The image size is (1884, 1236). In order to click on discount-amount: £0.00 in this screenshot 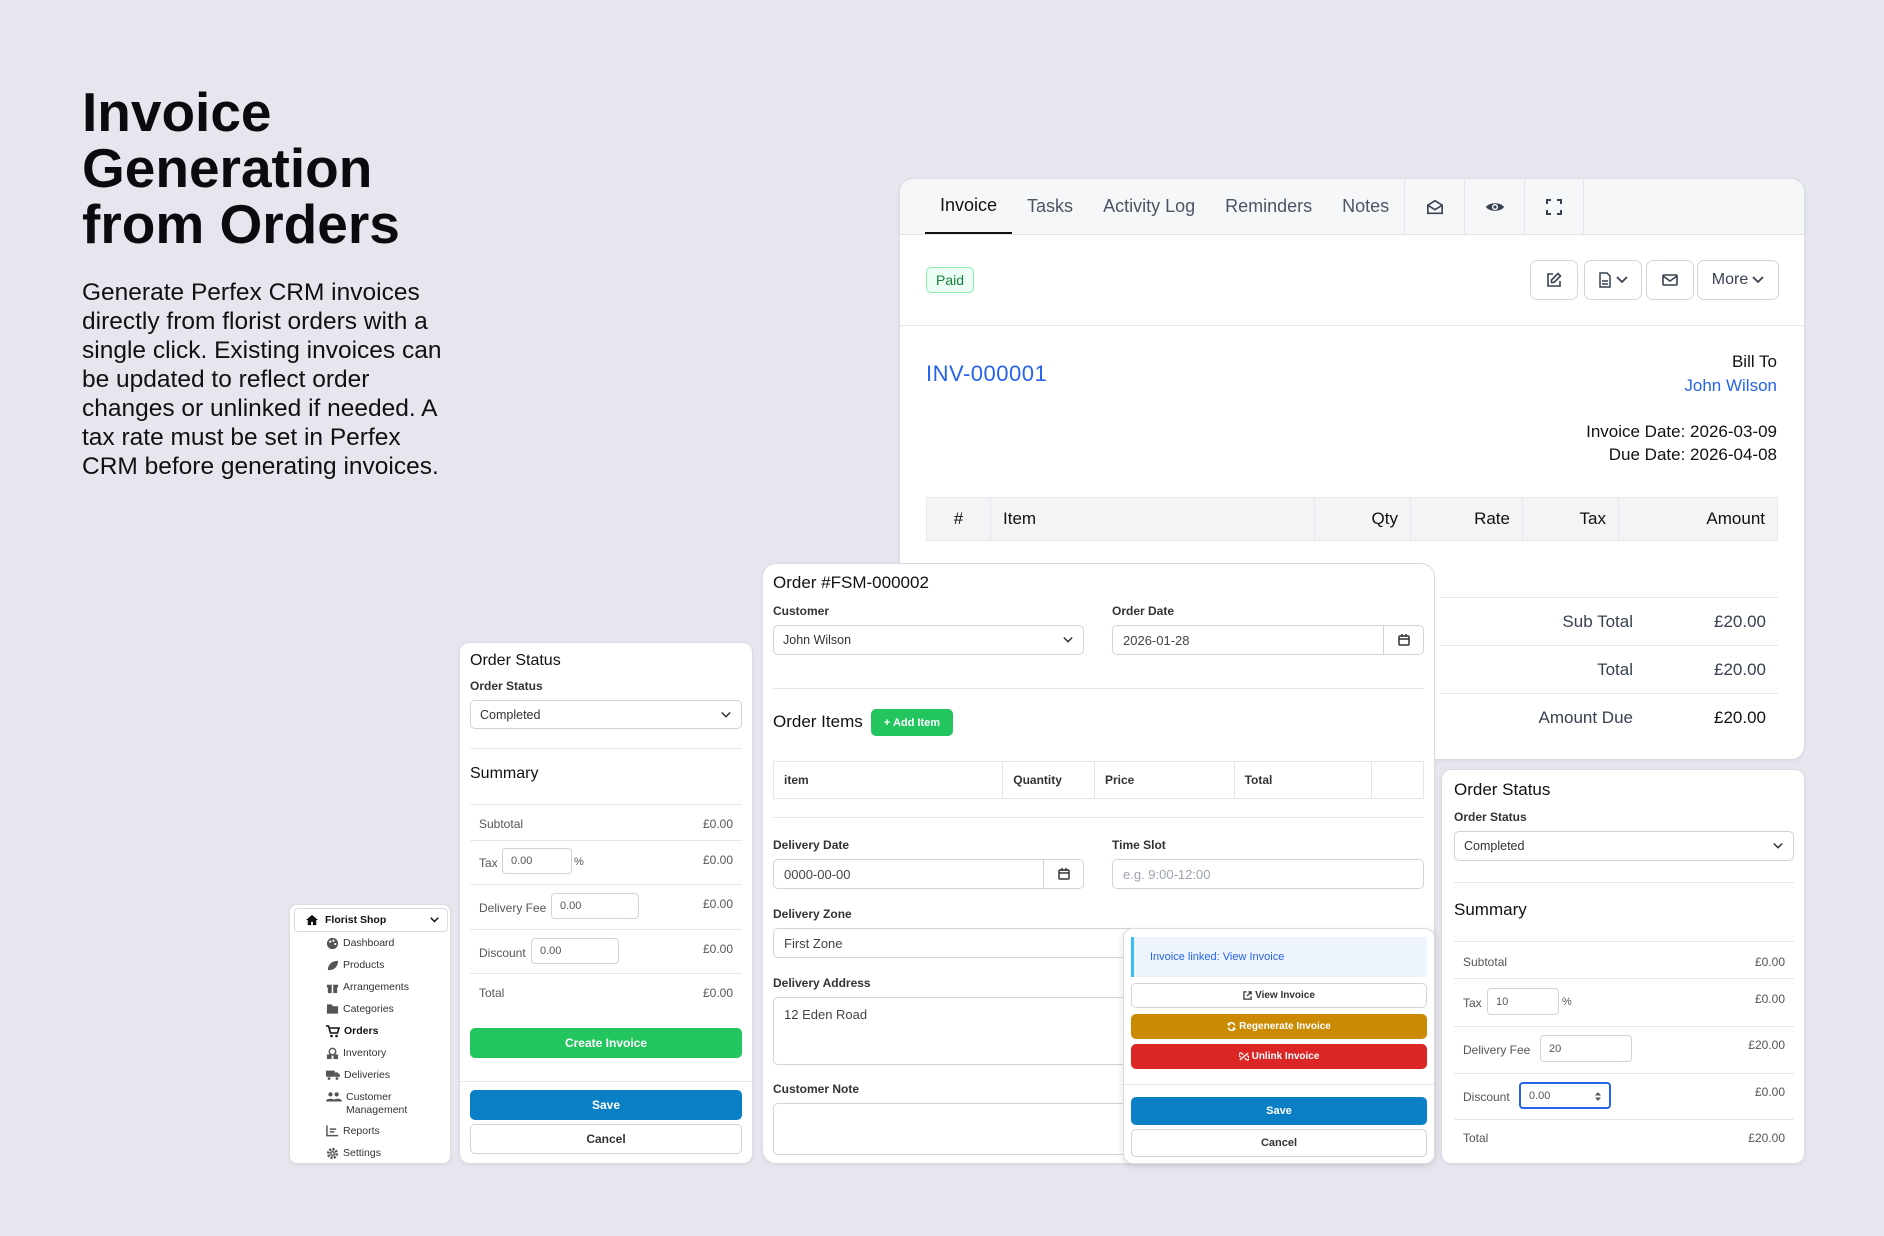, I will do `click(1769, 1092)`.